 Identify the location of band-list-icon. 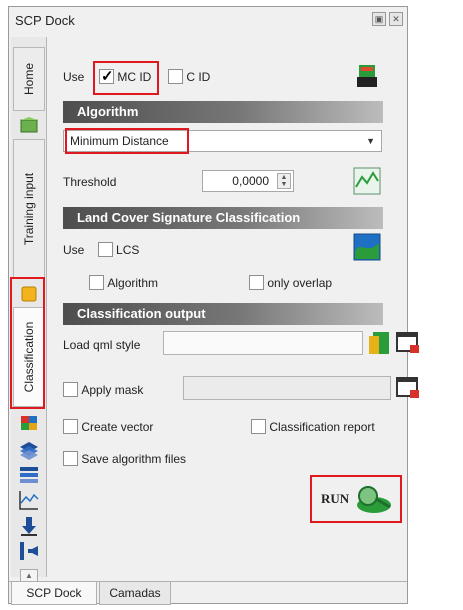
(29, 475).